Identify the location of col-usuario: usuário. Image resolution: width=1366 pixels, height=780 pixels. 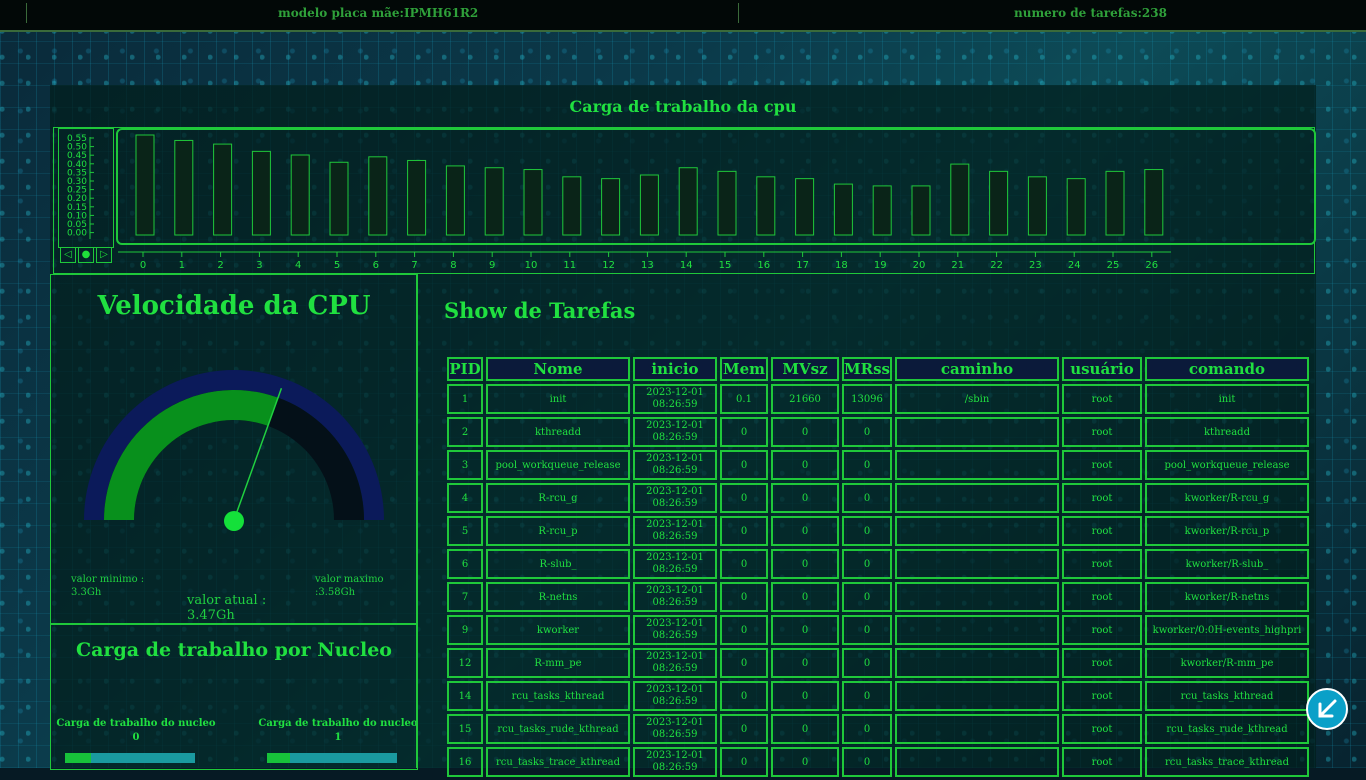
(1102, 369).